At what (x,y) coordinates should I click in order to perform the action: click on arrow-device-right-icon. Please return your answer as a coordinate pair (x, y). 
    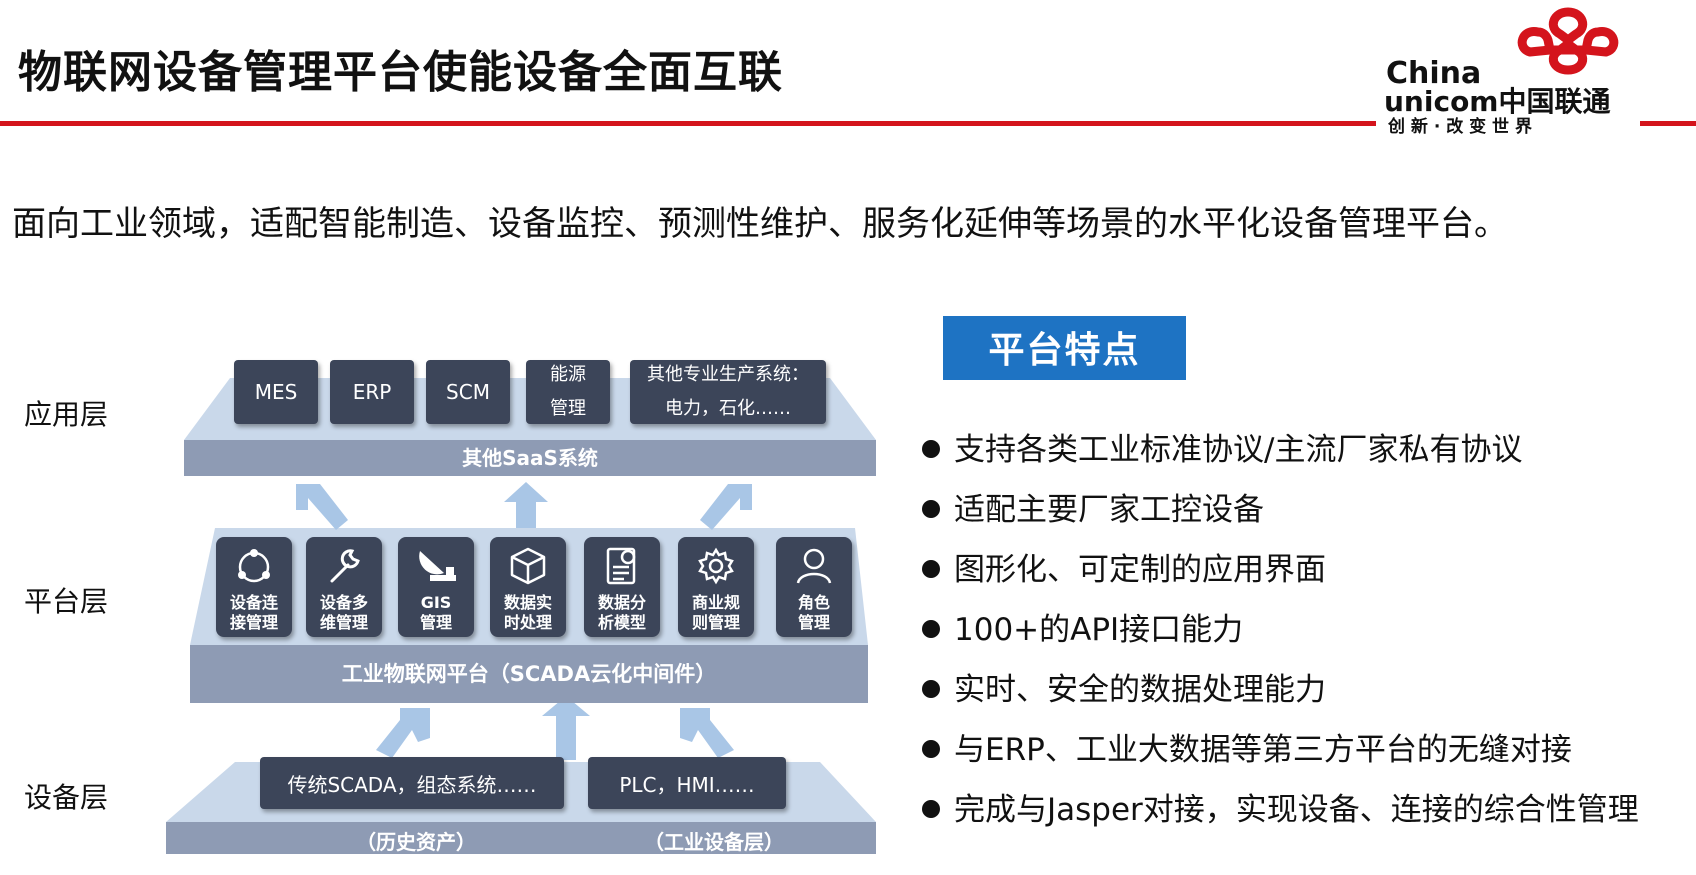
    Looking at the image, I should click on (707, 733).